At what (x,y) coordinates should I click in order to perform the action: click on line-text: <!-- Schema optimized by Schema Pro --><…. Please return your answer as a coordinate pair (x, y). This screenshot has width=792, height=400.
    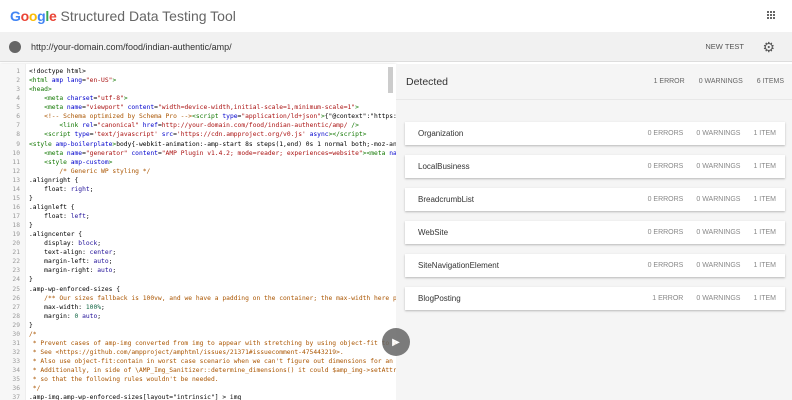
    Looking at the image, I should click on (208, 116).